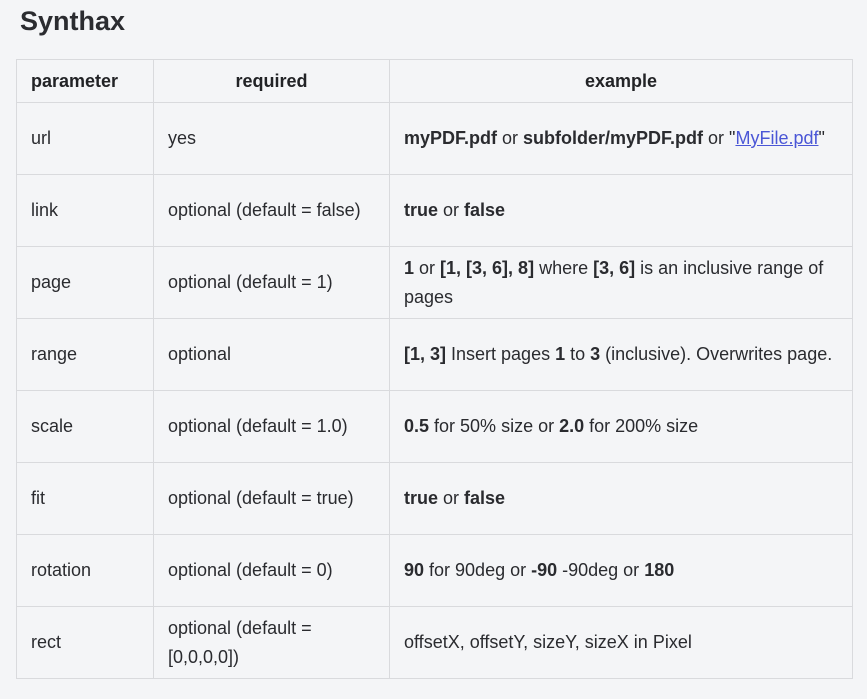 The width and height of the screenshot is (867, 699). Describe the element at coordinates (271, 498) in the screenshot. I see `cell-required: optional (default = true)` at that location.